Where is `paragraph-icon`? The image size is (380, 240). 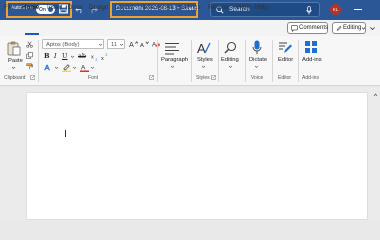 paragraph-icon is located at coordinates (172, 48).